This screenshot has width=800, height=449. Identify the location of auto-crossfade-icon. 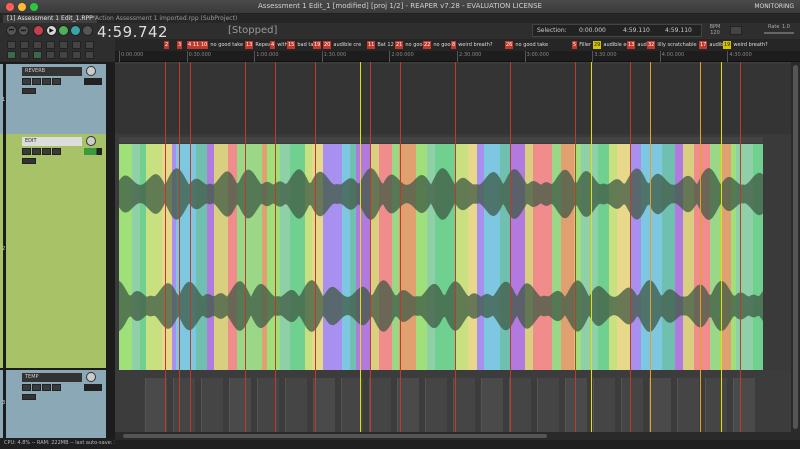
(50, 55).